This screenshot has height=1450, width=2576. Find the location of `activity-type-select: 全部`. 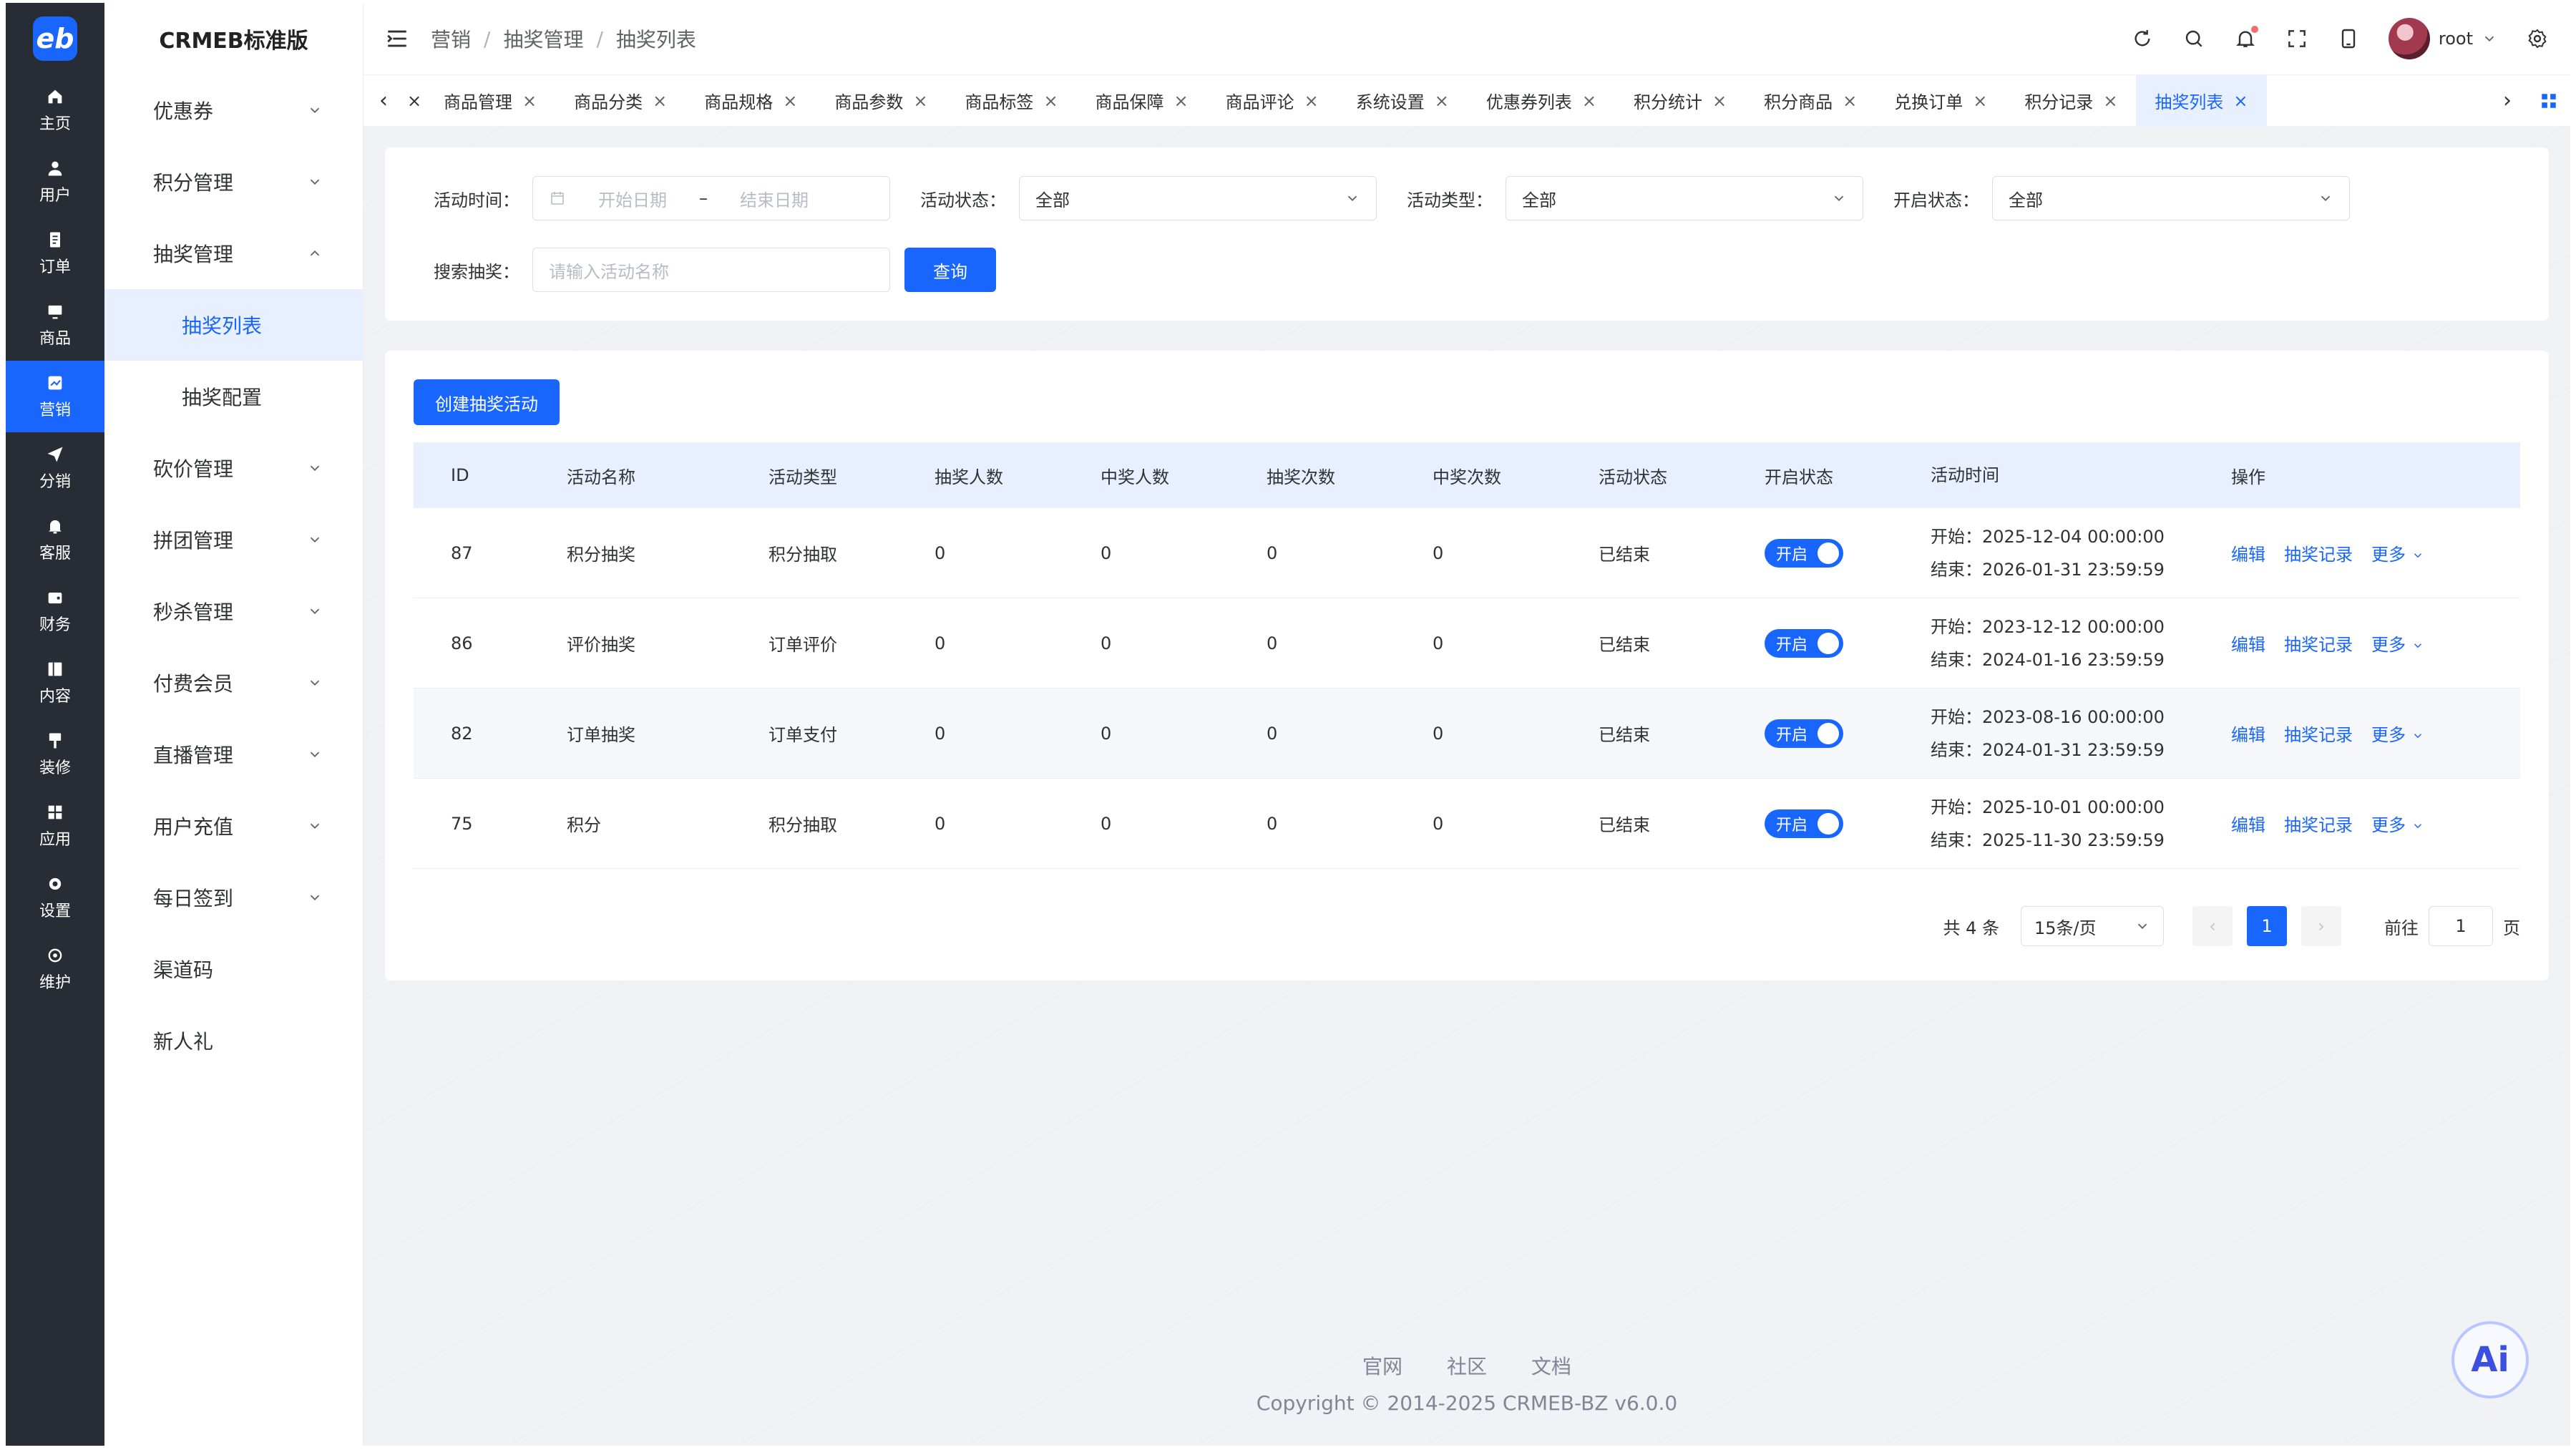

activity-type-select: 全部 is located at coordinates (1684, 198).